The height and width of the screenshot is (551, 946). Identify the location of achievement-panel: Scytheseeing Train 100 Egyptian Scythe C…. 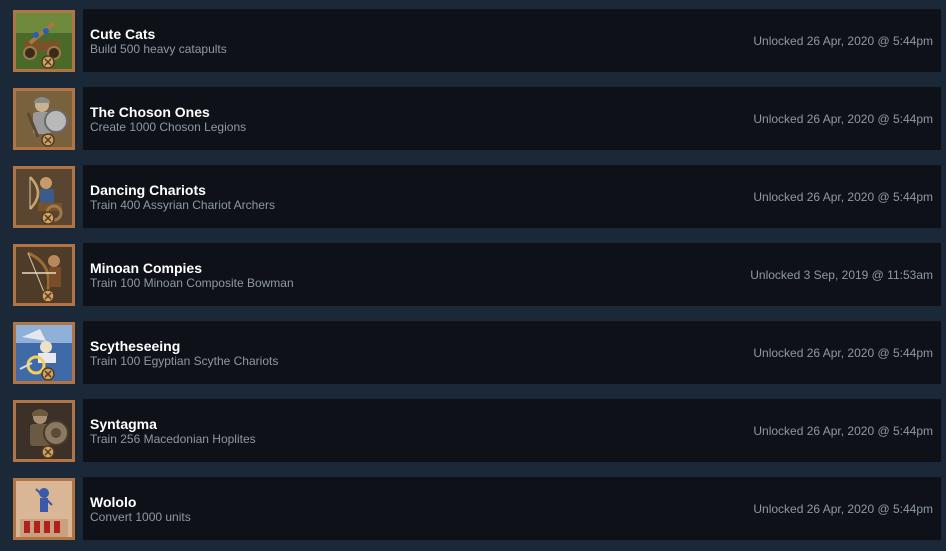
(512, 352).